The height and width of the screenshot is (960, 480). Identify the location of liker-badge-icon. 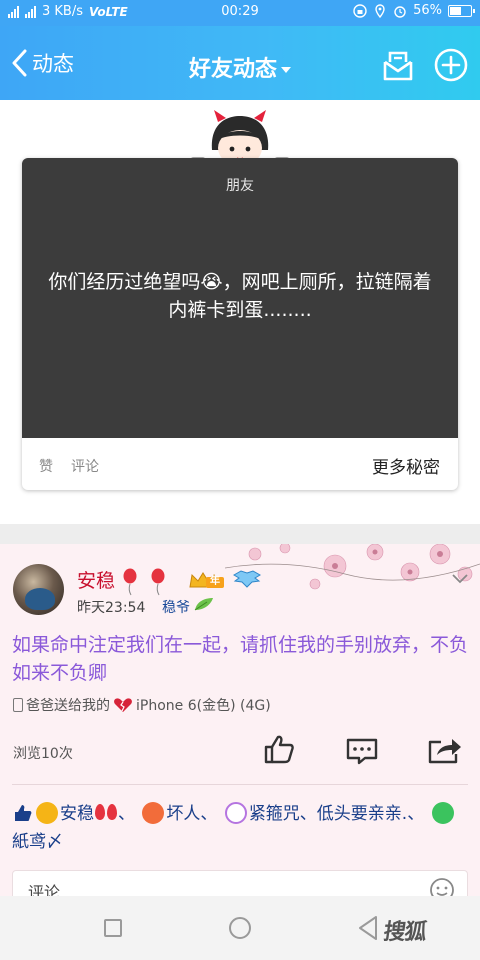
(47, 813).